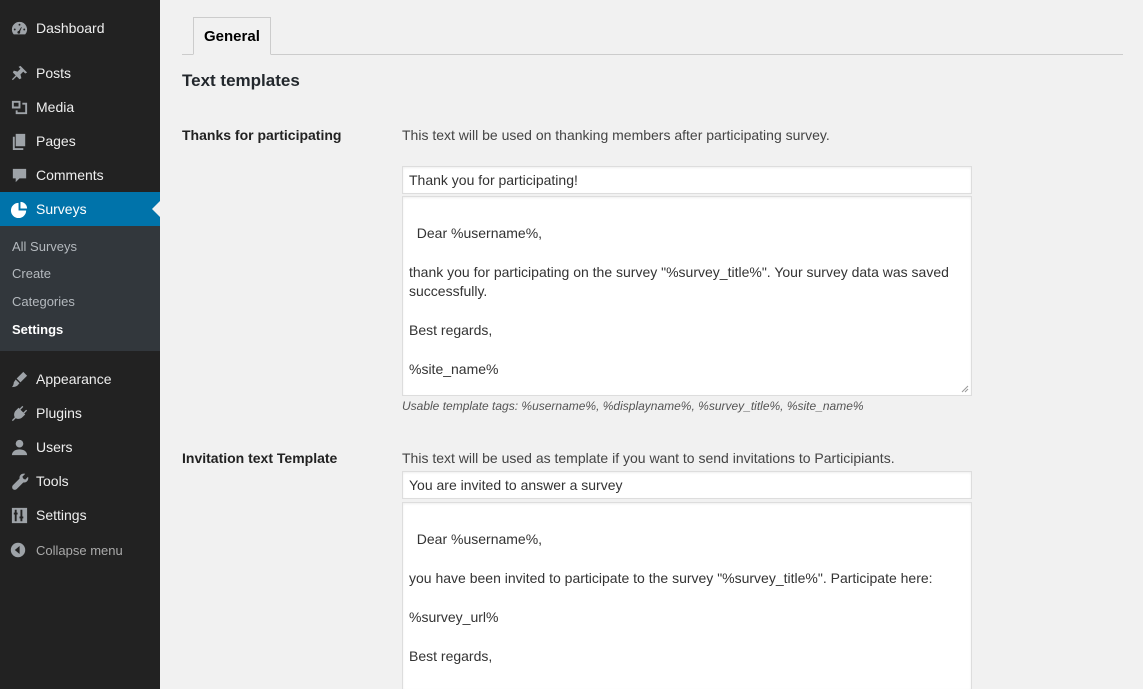 Image resolution: width=1143 pixels, height=689 pixels. Describe the element at coordinates (80, 73) in the screenshot. I see `menu-item-posts: Posts` at that location.